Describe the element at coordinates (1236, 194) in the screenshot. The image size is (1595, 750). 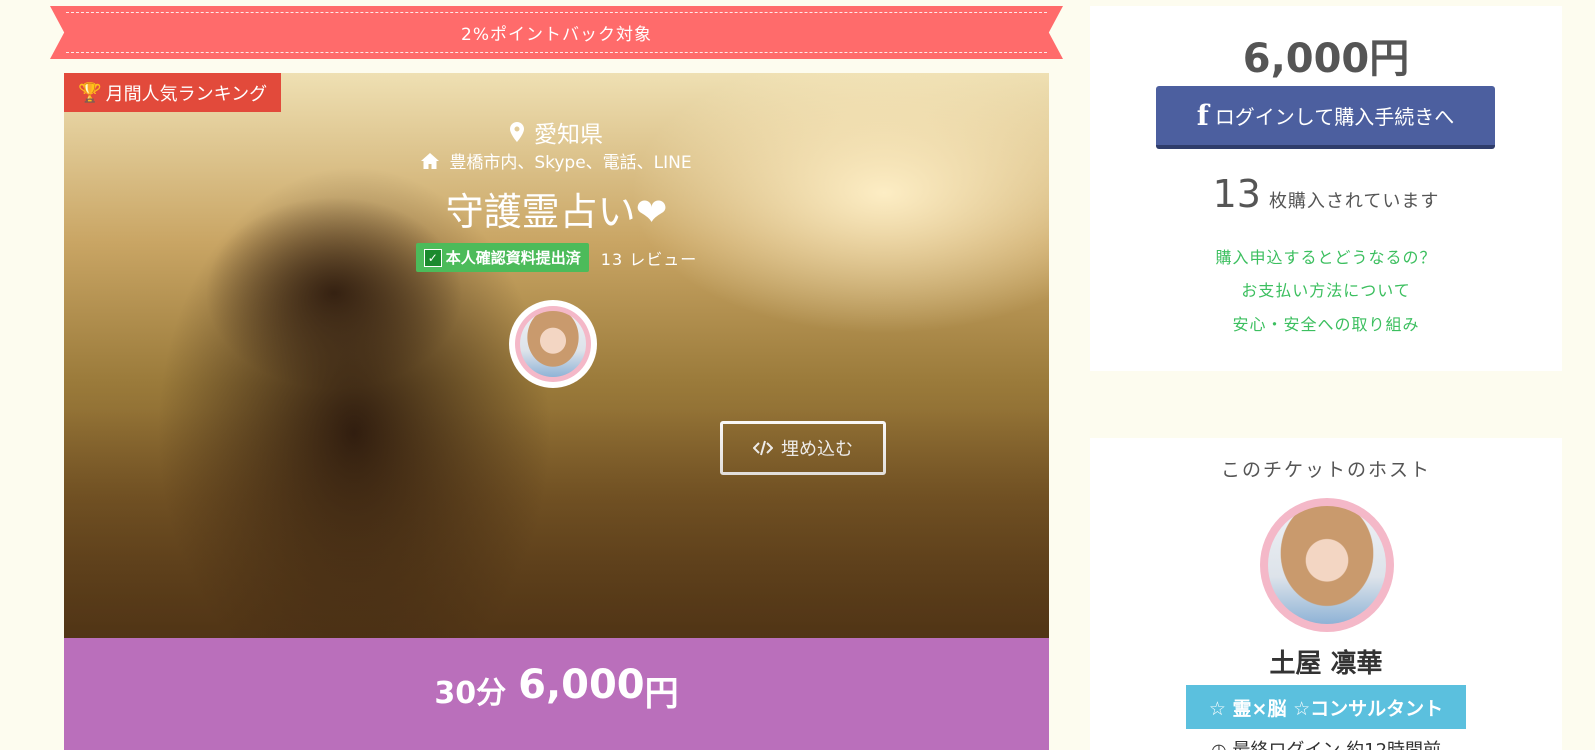
I see `sold-number: 13` at that location.